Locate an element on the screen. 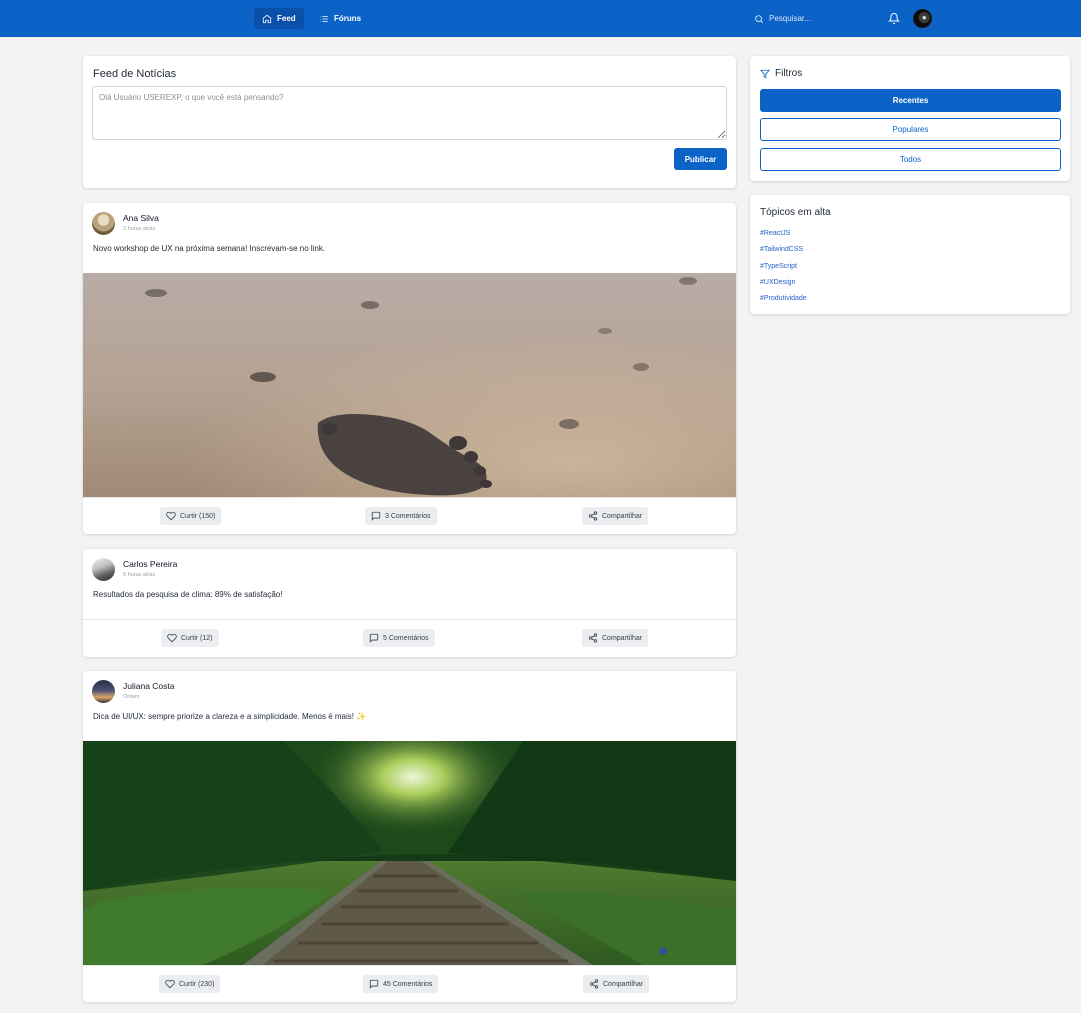 The height and width of the screenshot is (1013, 1081). comments-label: 45 Comentários is located at coordinates (408, 984).